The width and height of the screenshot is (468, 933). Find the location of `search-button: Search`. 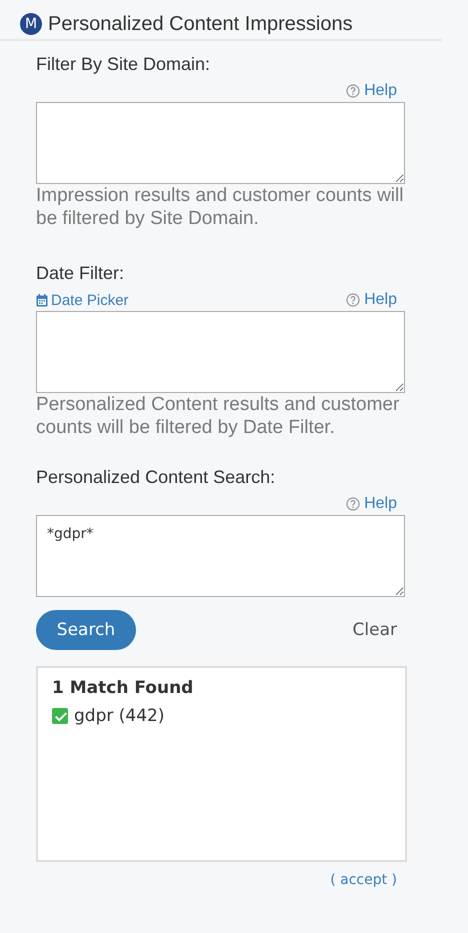

search-button: Search is located at coordinates (86, 630).